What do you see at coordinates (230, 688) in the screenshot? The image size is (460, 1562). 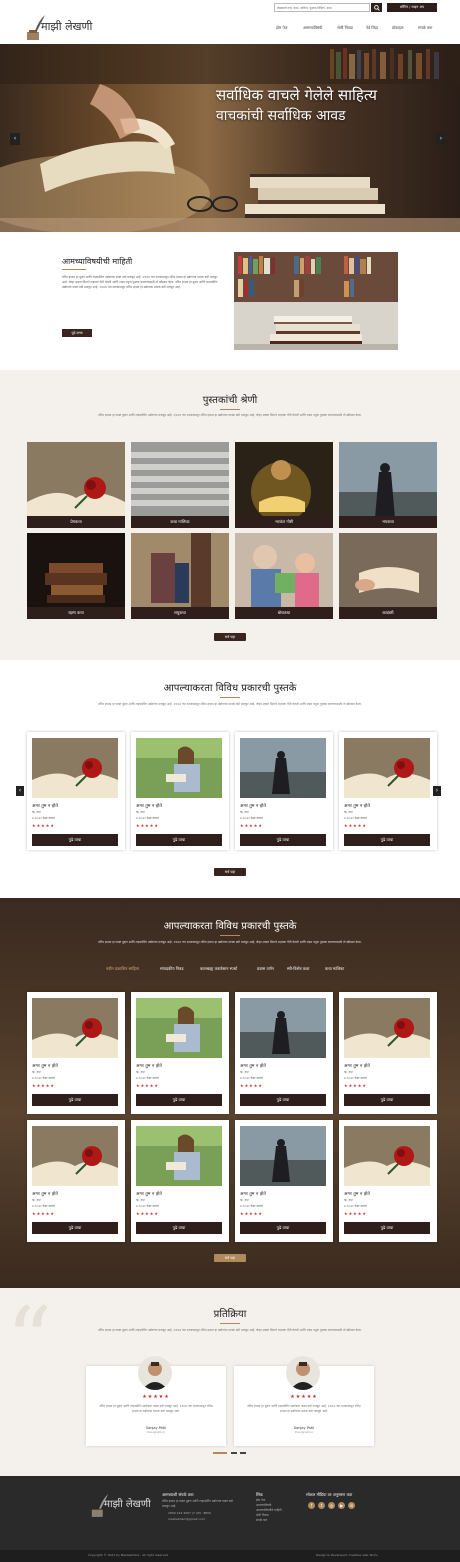 I see `books-title: आपल्याकरता विविध प्रकारची पुस्तके` at bounding box center [230, 688].